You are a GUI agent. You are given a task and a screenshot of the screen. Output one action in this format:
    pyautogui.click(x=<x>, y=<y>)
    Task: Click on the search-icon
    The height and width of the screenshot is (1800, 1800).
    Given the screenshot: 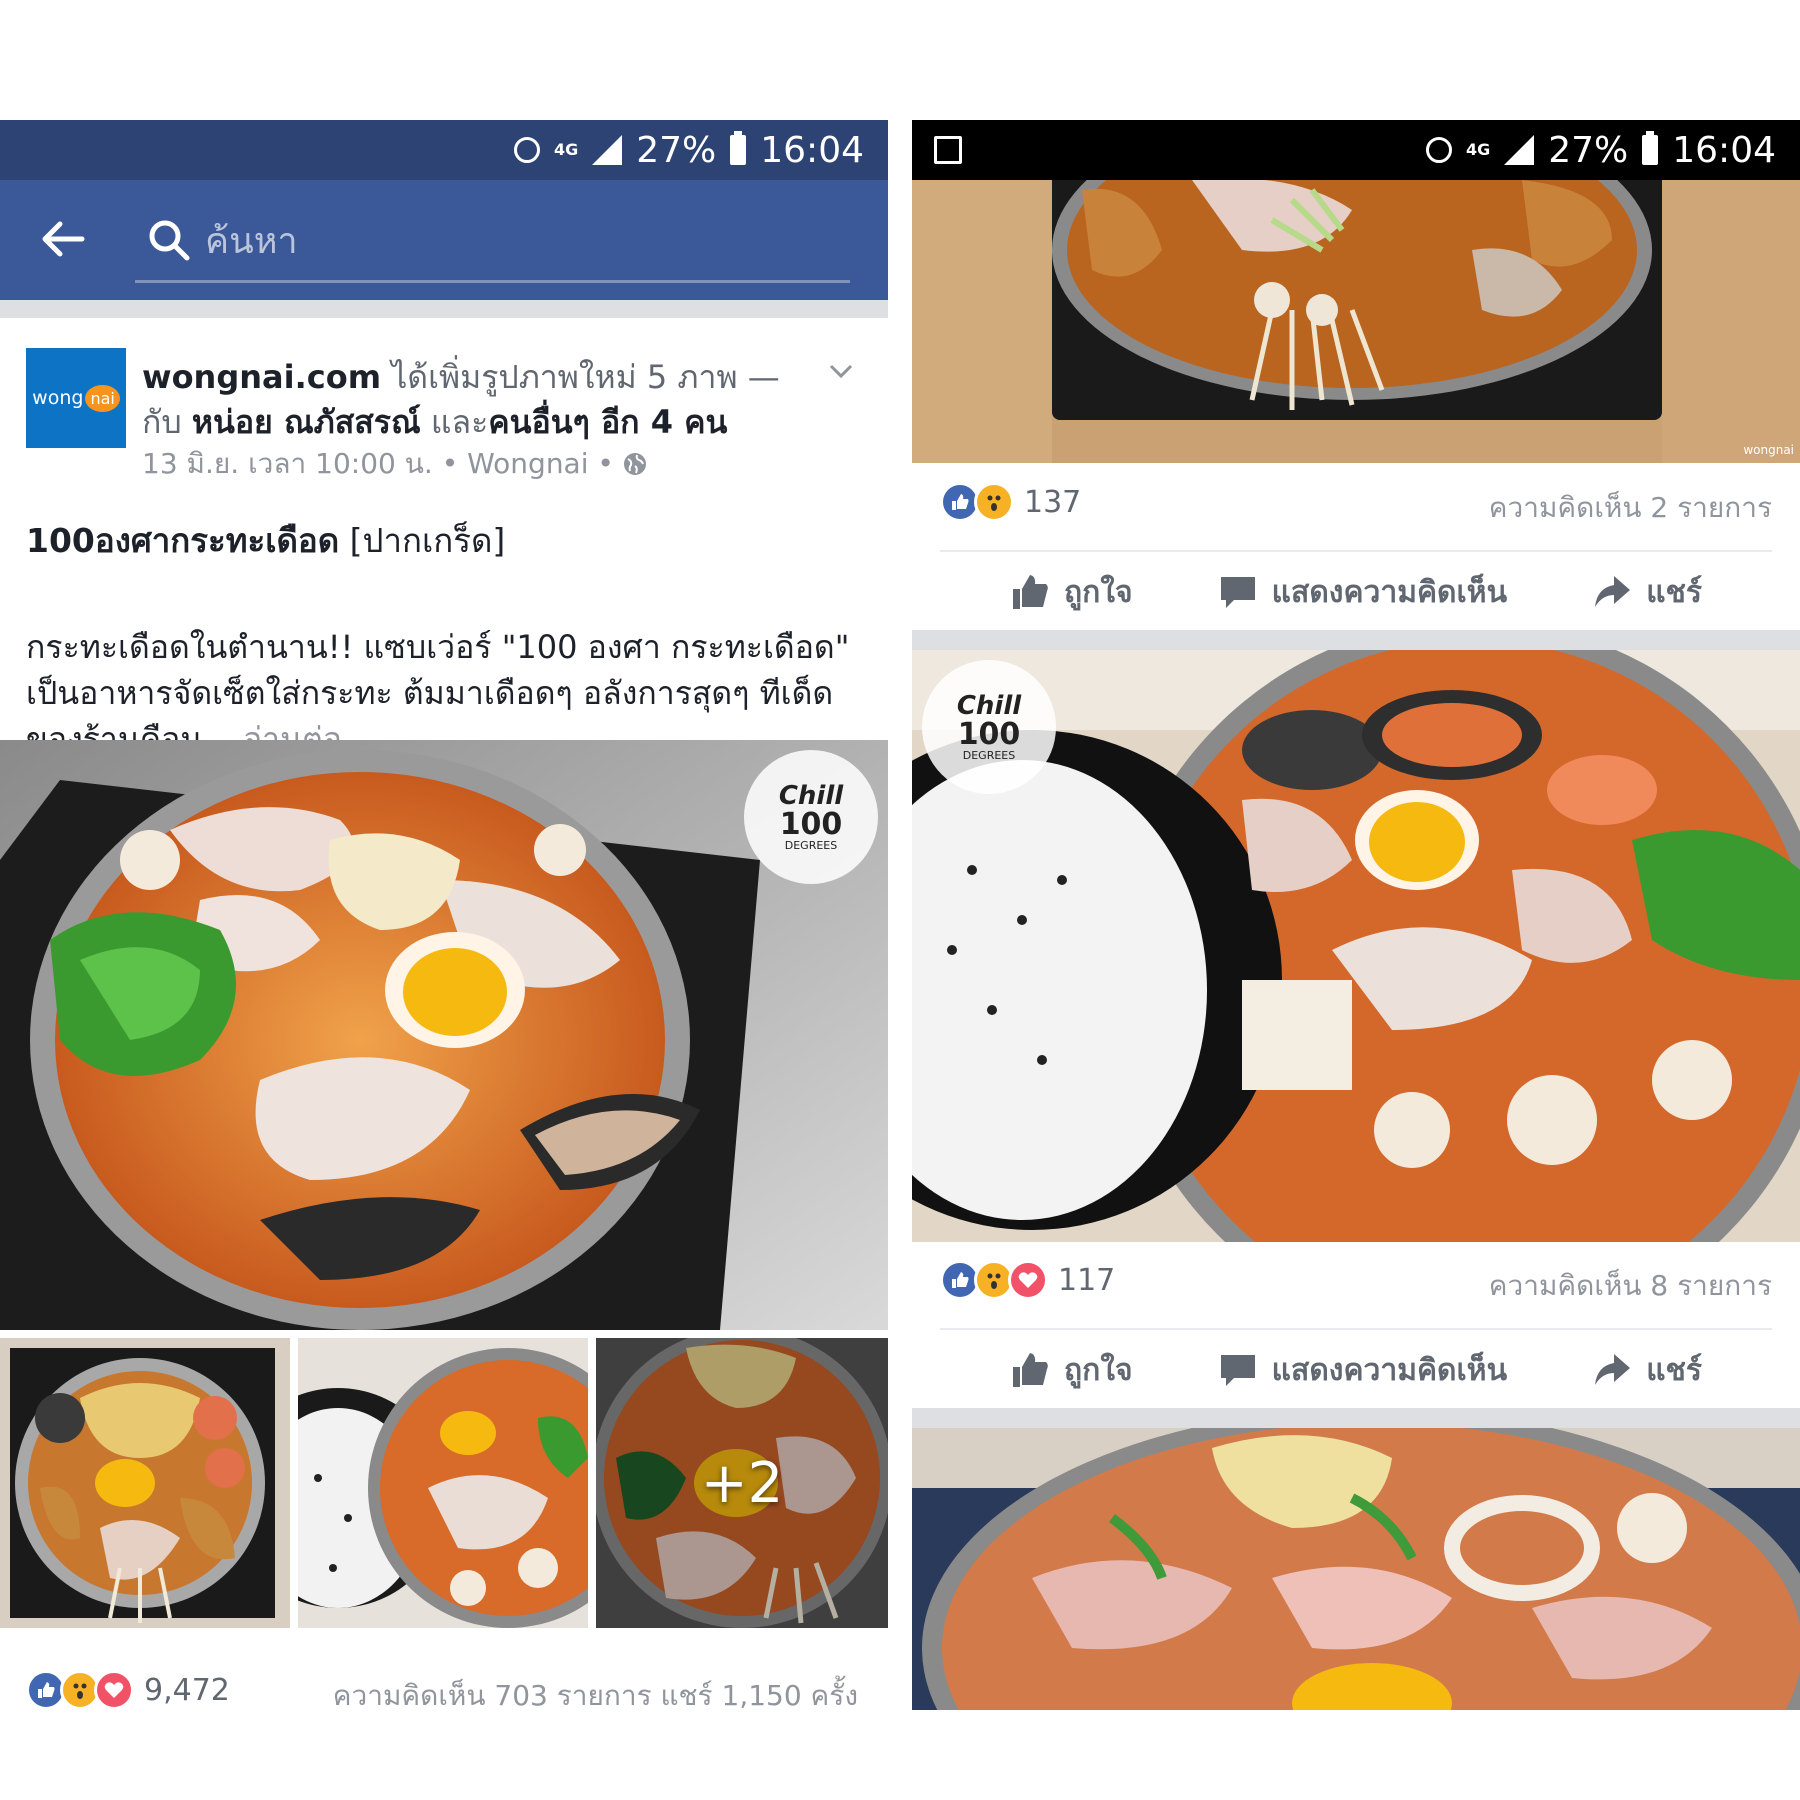 What is the action you would take?
    pyautogui.click(x=169, y=240)
    